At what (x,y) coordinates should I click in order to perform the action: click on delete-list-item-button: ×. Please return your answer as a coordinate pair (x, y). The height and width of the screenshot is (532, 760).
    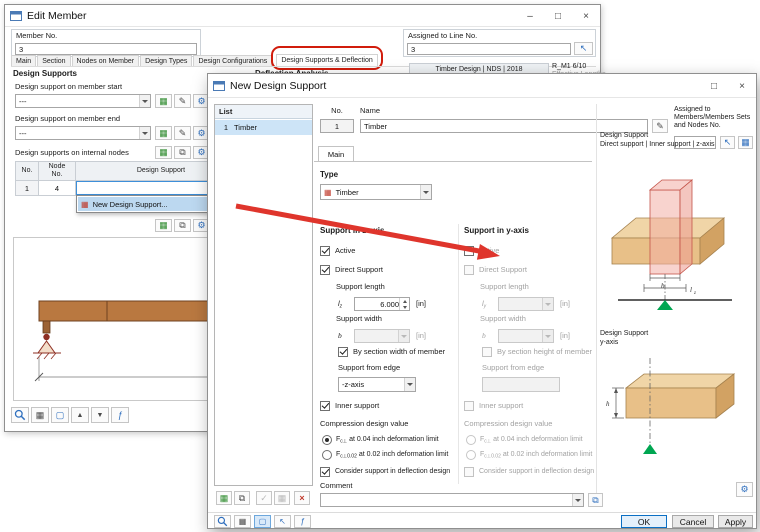
    Looking at the image, I should click on (302, 498).